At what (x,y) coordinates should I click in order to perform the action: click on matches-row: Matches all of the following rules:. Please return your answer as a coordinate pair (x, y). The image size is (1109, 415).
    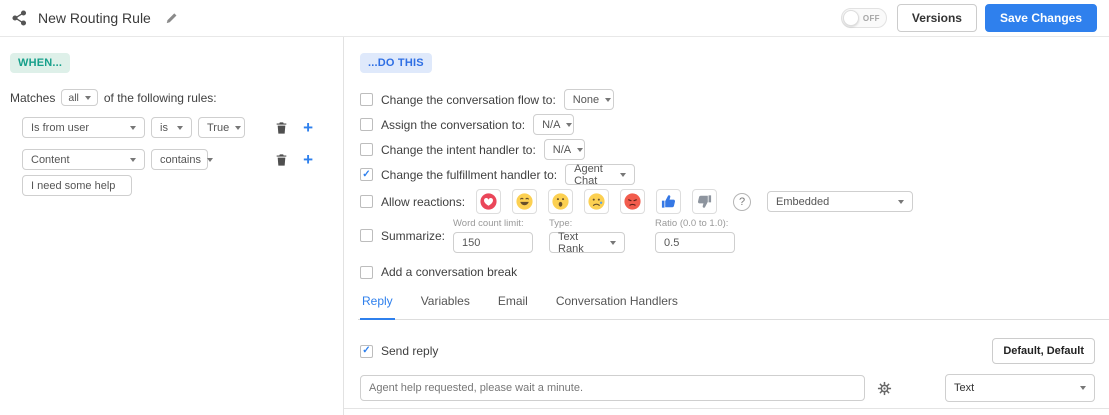
    Looking at the image, I should click on (168, 97).